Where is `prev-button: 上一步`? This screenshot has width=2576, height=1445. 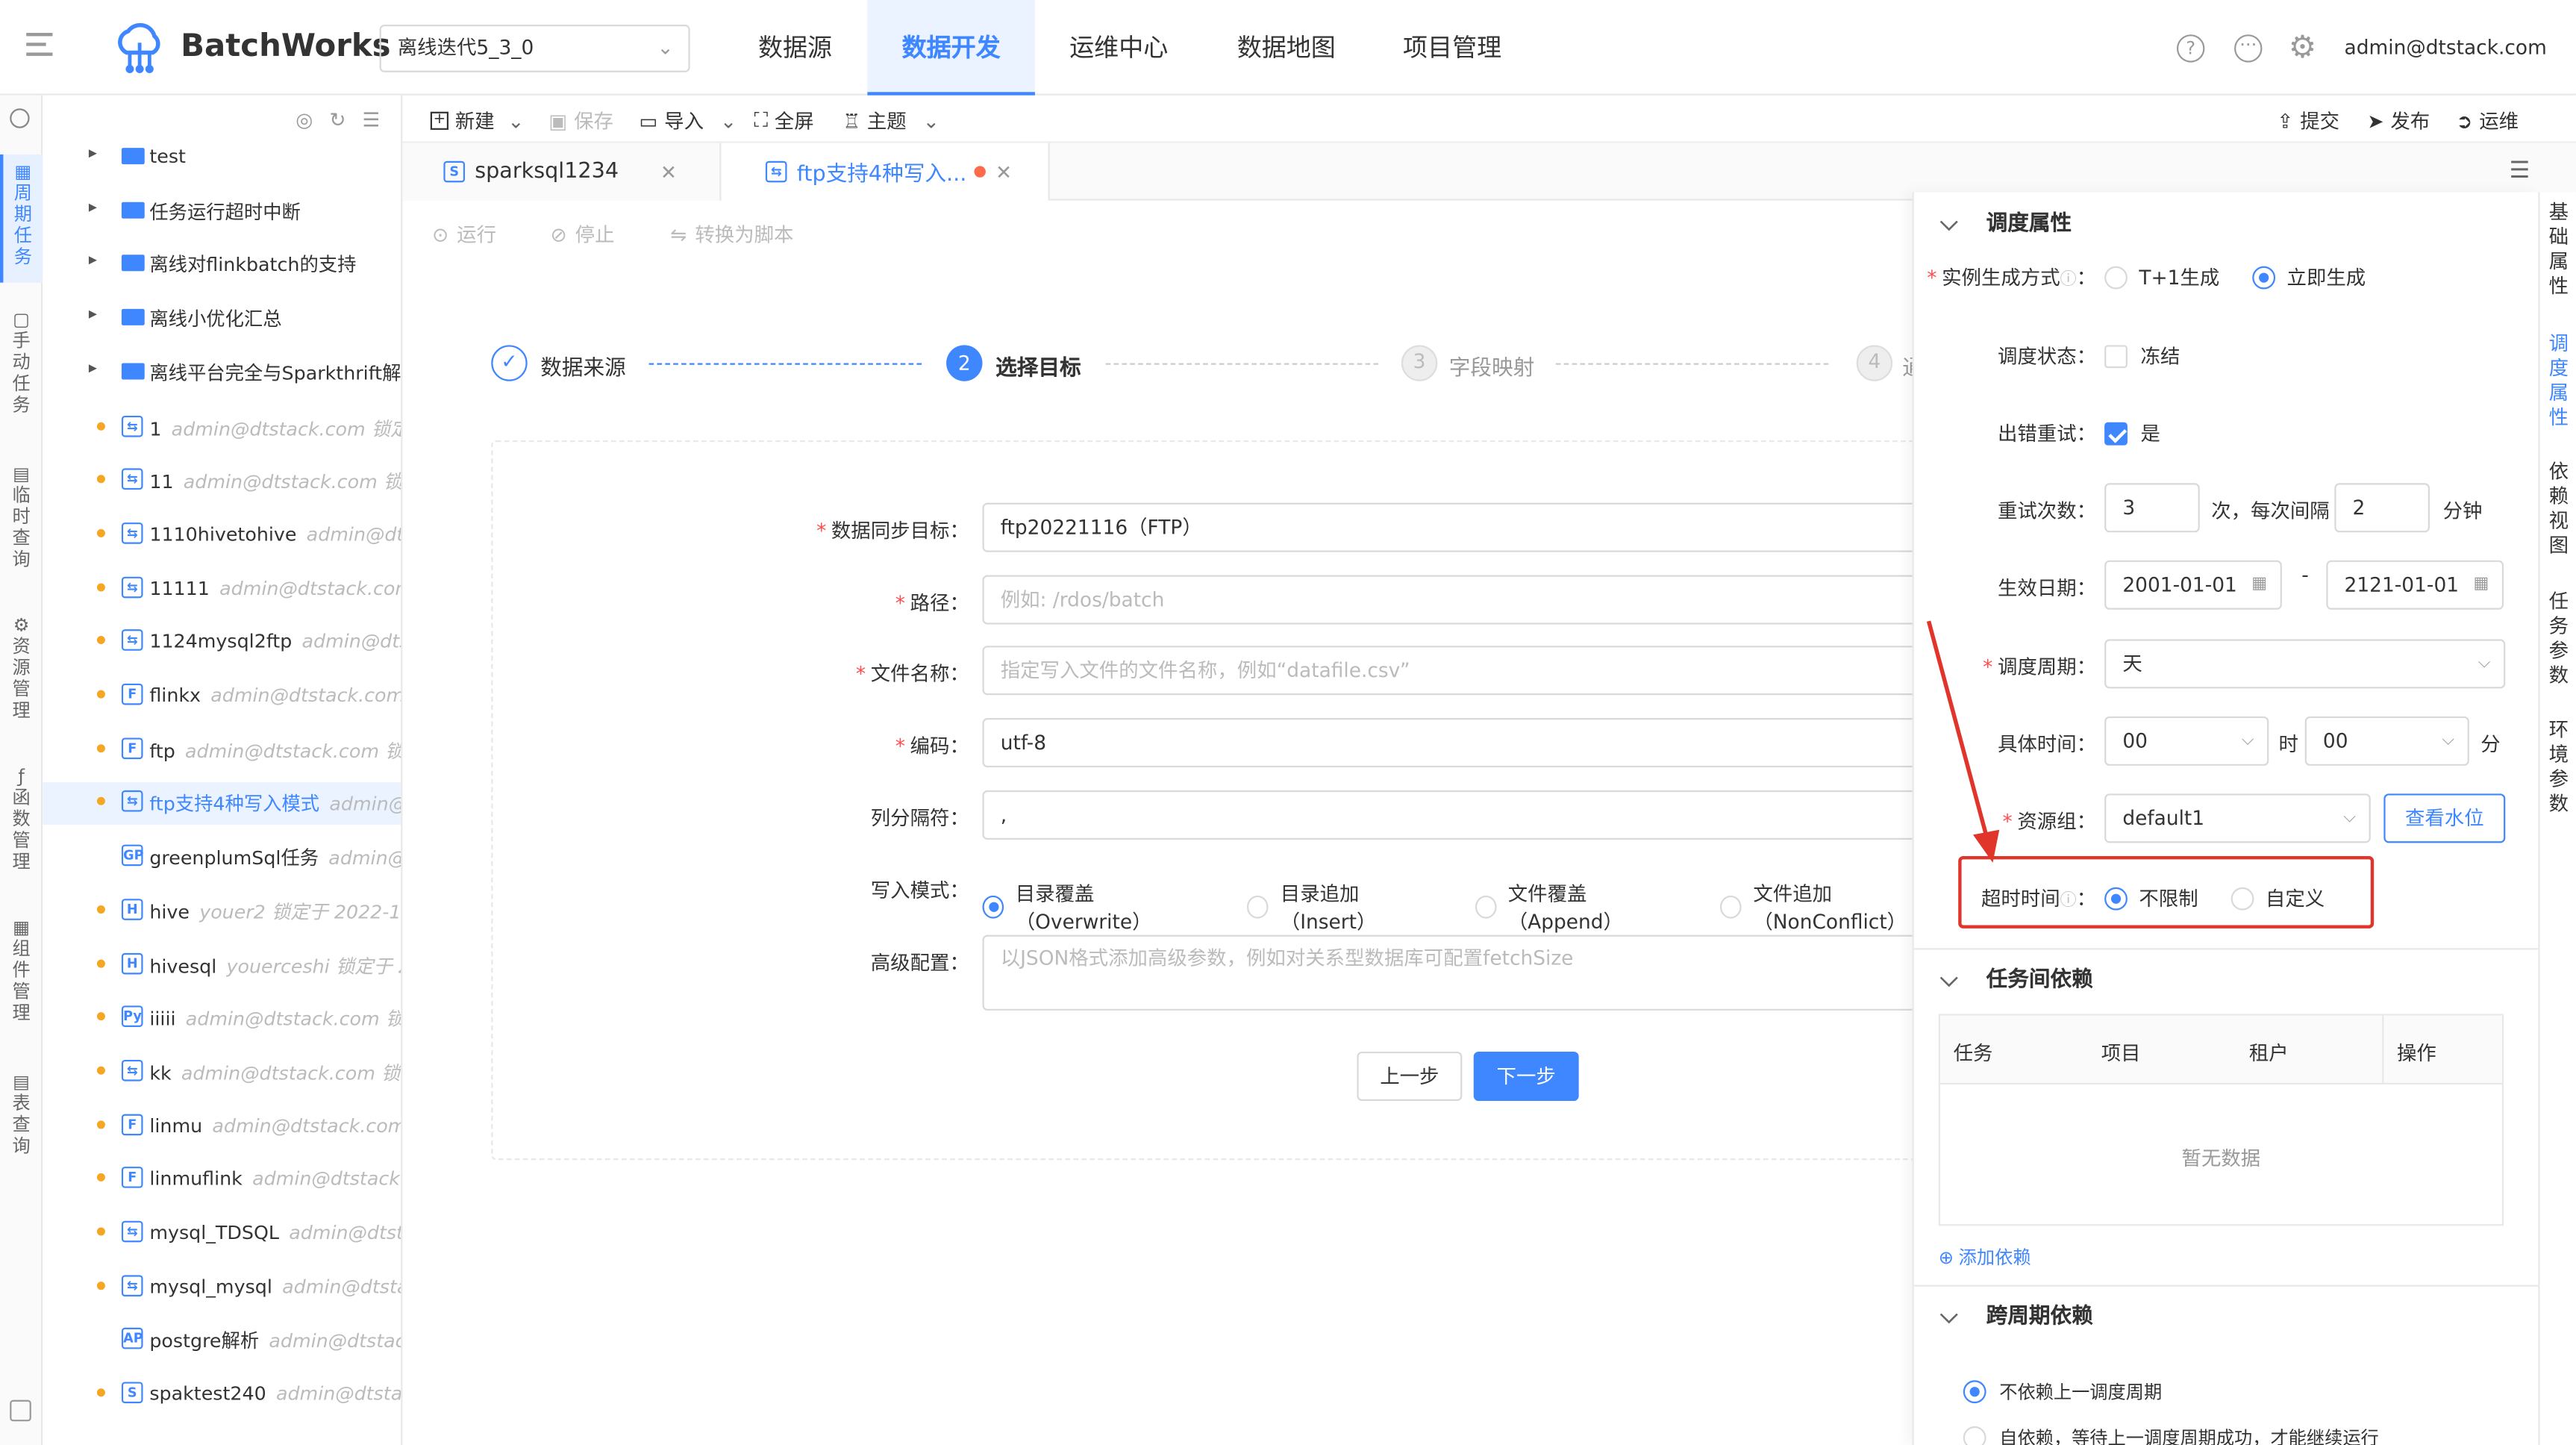 prev-button: 上一步 is located at coordinates (1410, 1076).